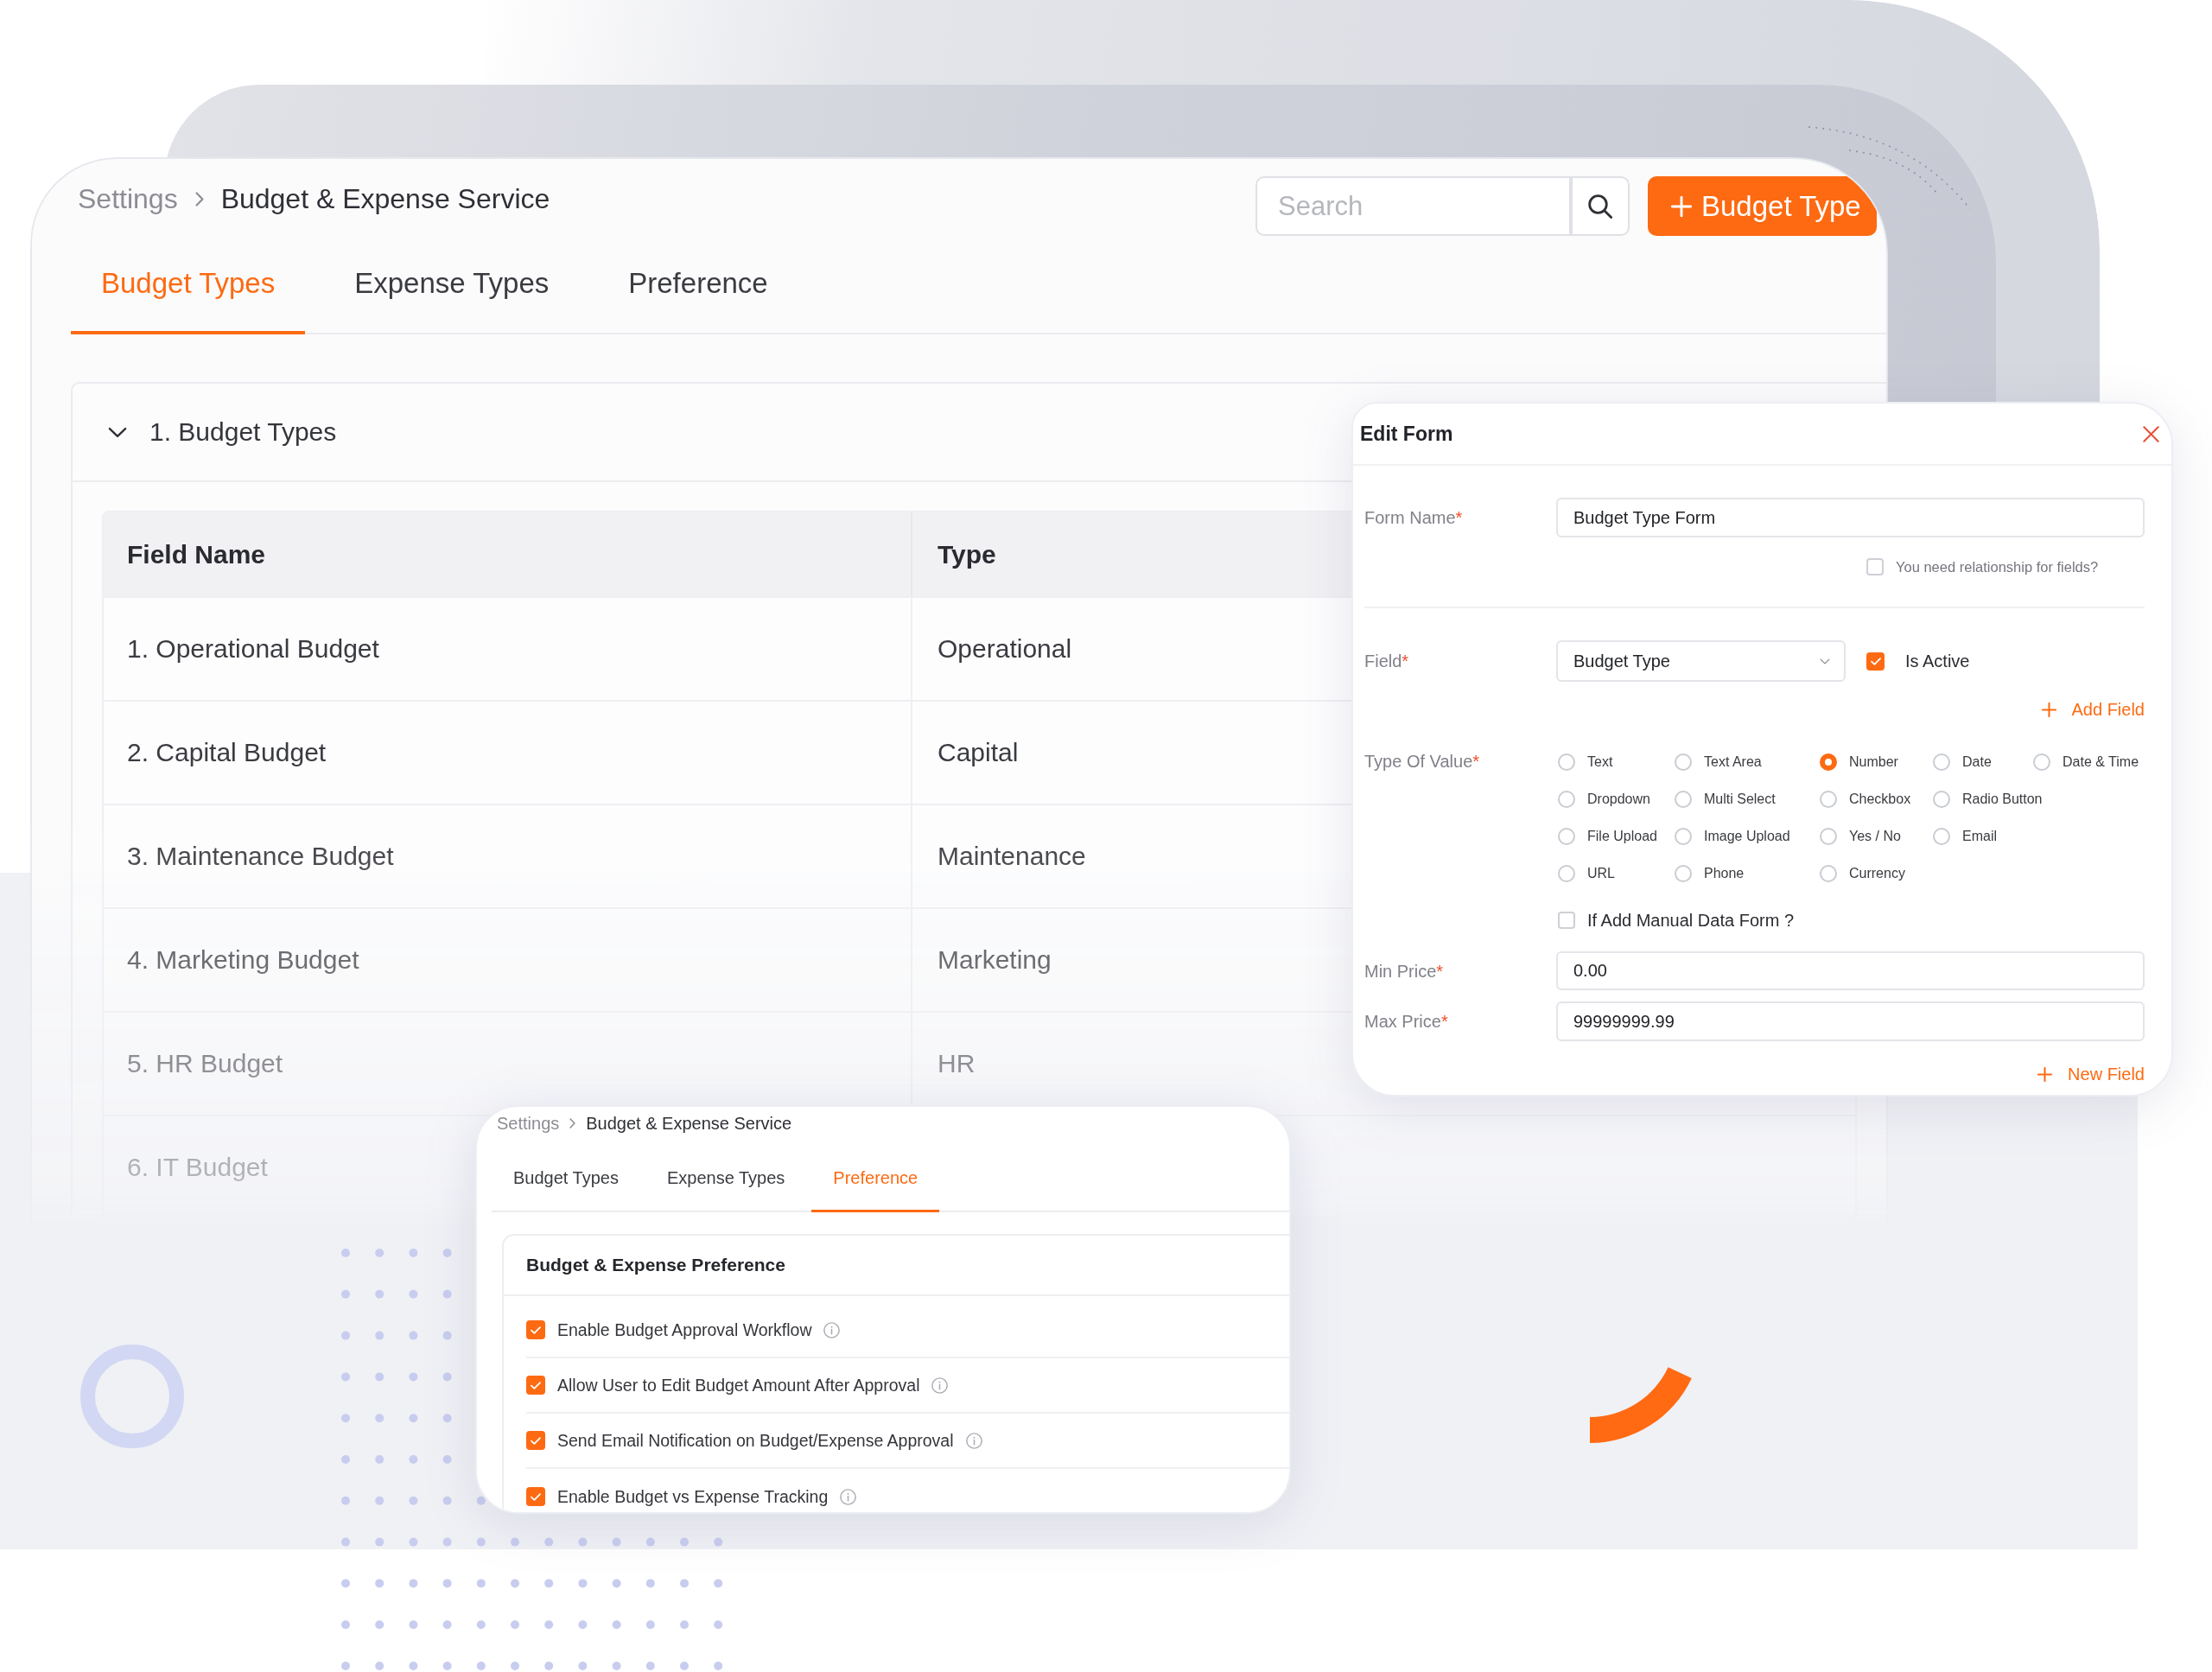  Describe the element at coordinates (1601, 873) in the screenshot. I see `option-label: URL` at that location.